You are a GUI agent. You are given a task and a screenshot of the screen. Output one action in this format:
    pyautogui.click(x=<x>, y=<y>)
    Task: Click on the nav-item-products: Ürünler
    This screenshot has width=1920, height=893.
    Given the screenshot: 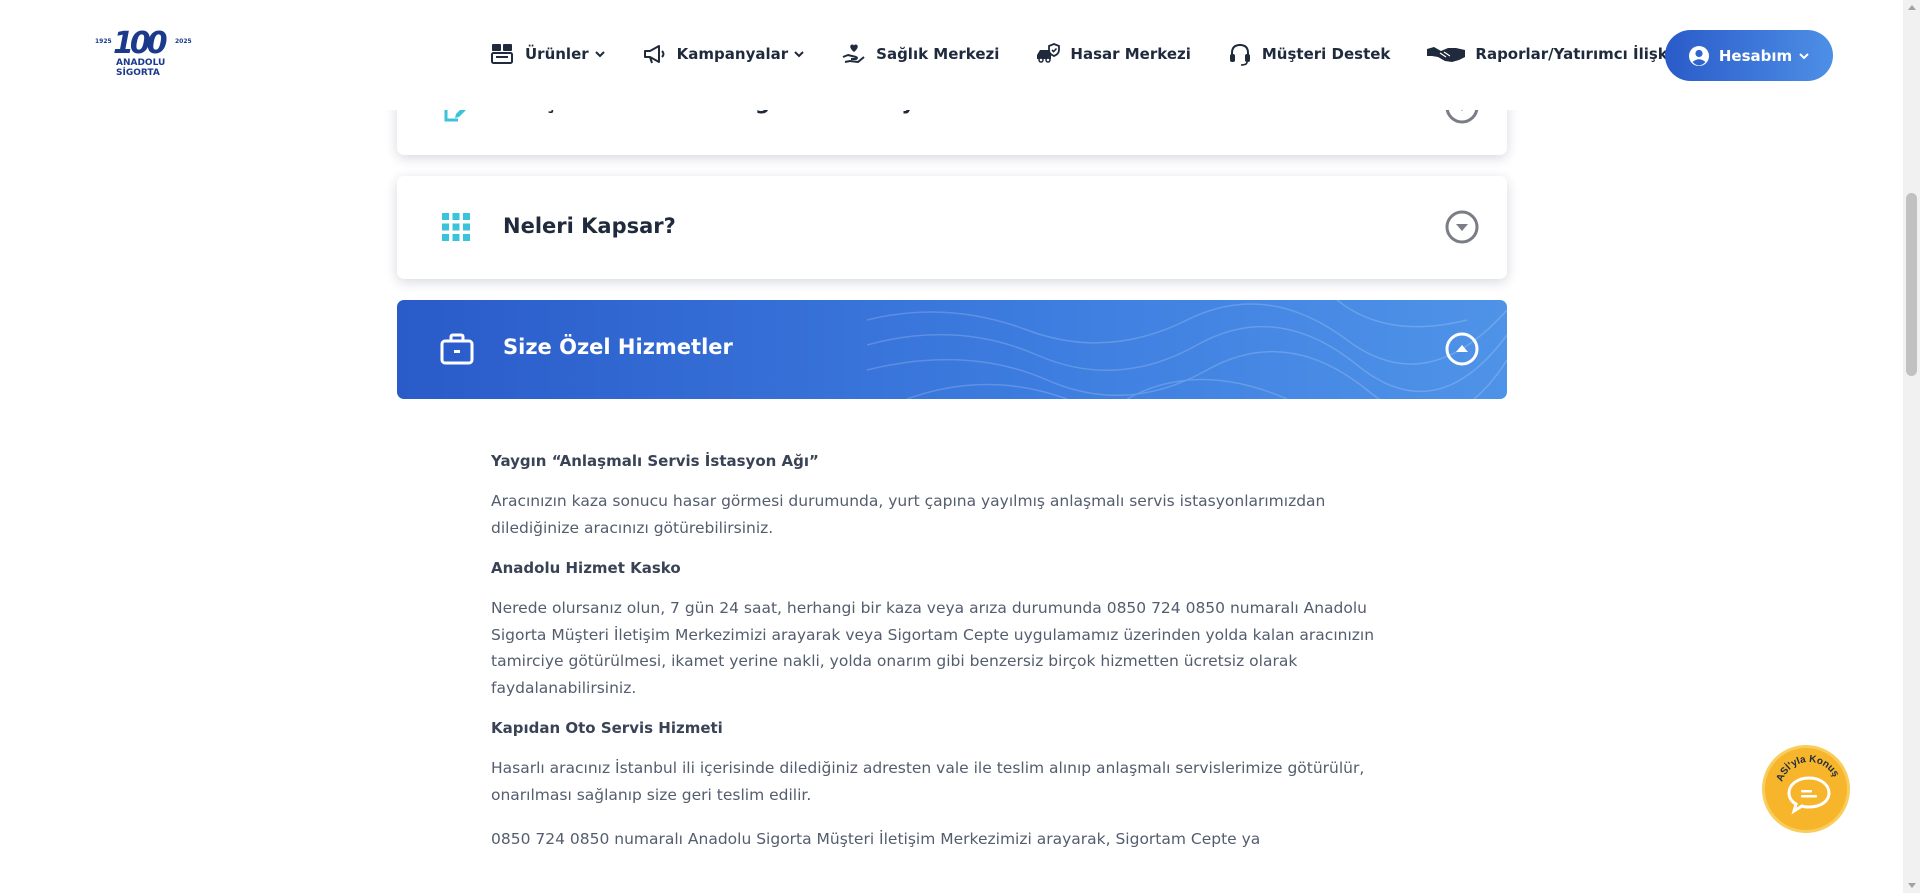 What is the action you would take?
    pyautogui.click(x=548, y=54)
    